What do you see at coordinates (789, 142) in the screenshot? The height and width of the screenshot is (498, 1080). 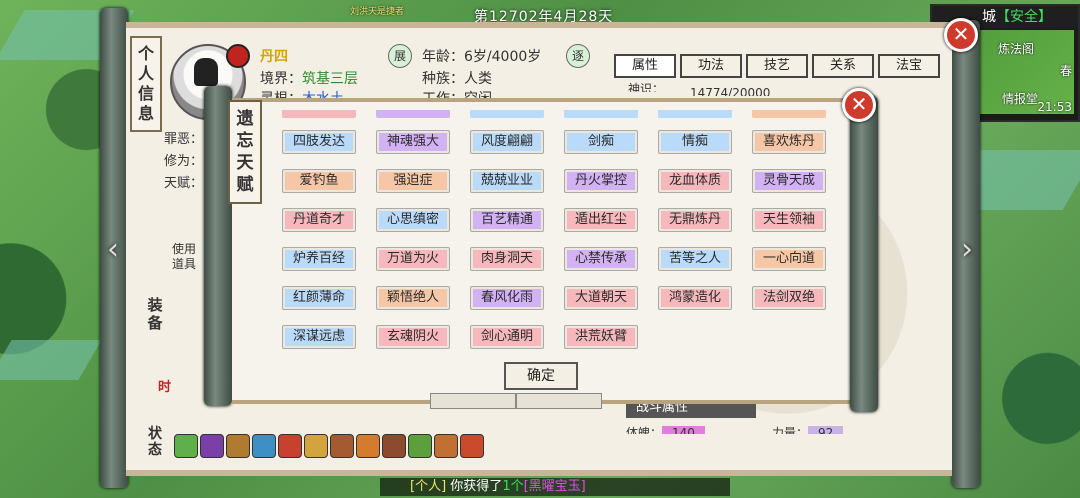 I see `talent-chip: 喜欢炼丹` at bounding box center [789, 142].